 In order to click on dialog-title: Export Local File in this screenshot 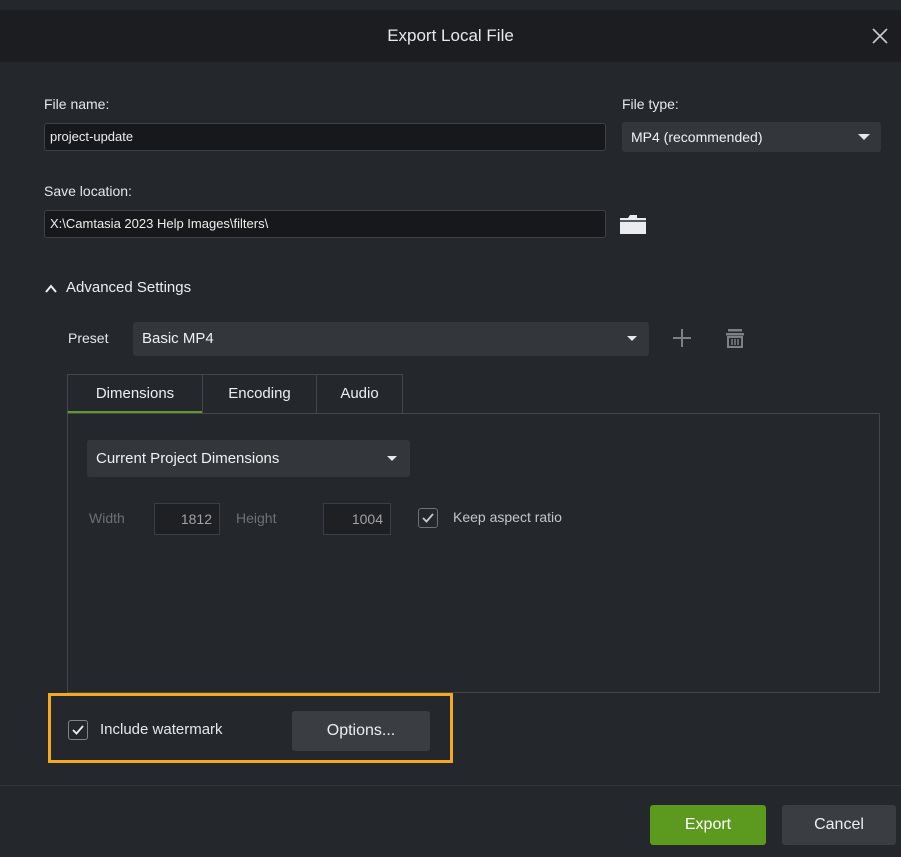, I will do `click(450, 35)`.